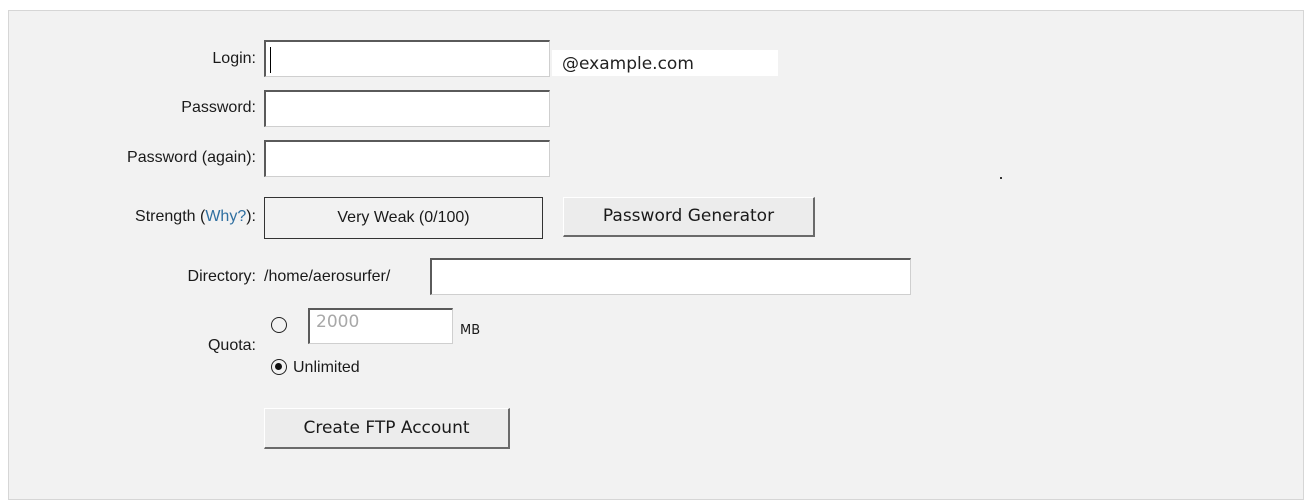  What do you see at coordinates (665, 63) in the screenshot?
I see `login-domain-suffix: @example.com` at bounding box center [665, 63].